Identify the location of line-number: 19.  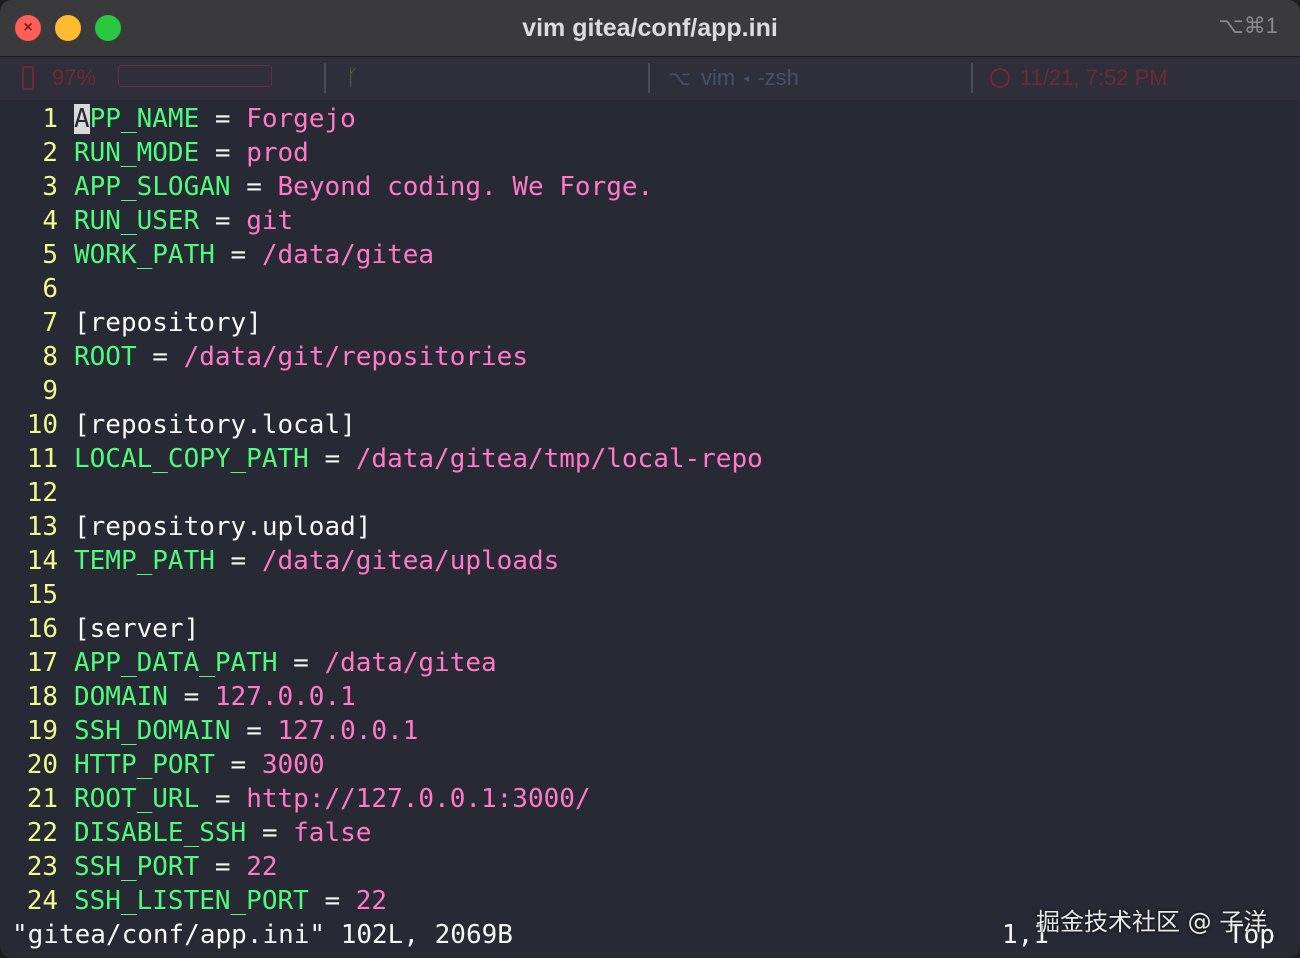
(42, 731).